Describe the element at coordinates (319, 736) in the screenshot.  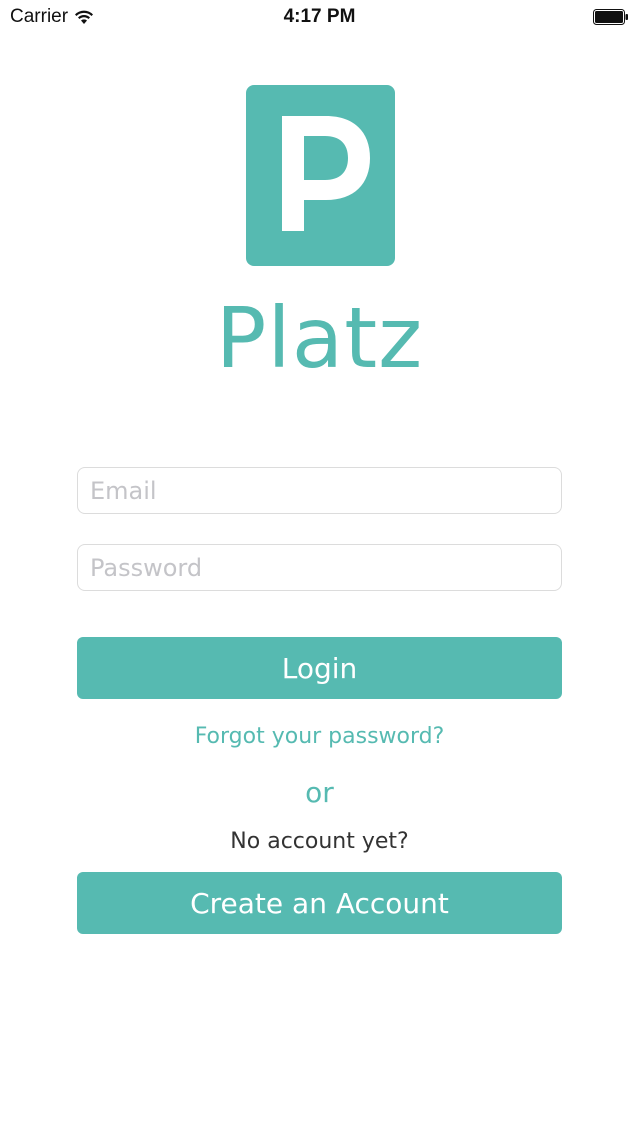
I see `forgot-password-link: Forgot your password?` at that location.